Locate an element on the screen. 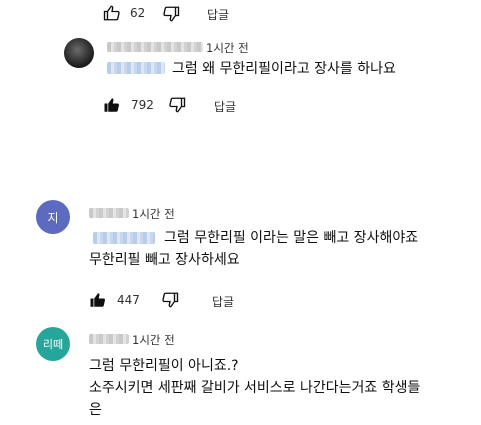  avatar-initials: 지 is located at coordinates (53, 217).